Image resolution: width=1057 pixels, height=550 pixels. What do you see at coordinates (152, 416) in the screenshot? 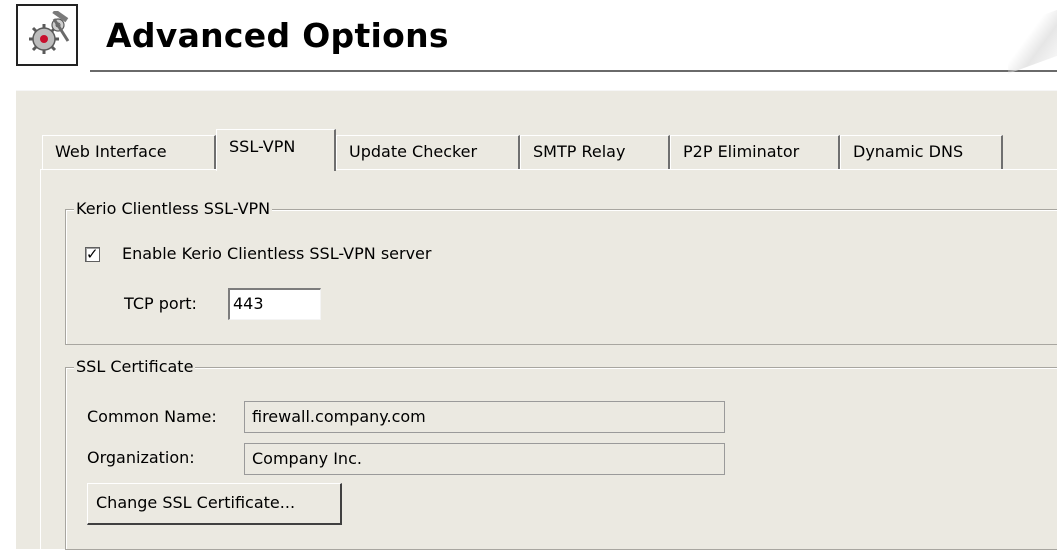
I see `common-name-label: Common Name:` at bounding box center [152, 416].